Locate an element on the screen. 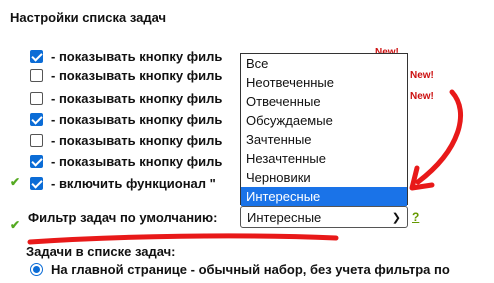  dropdown-option: Черновики is located at coordinates (324, 177).